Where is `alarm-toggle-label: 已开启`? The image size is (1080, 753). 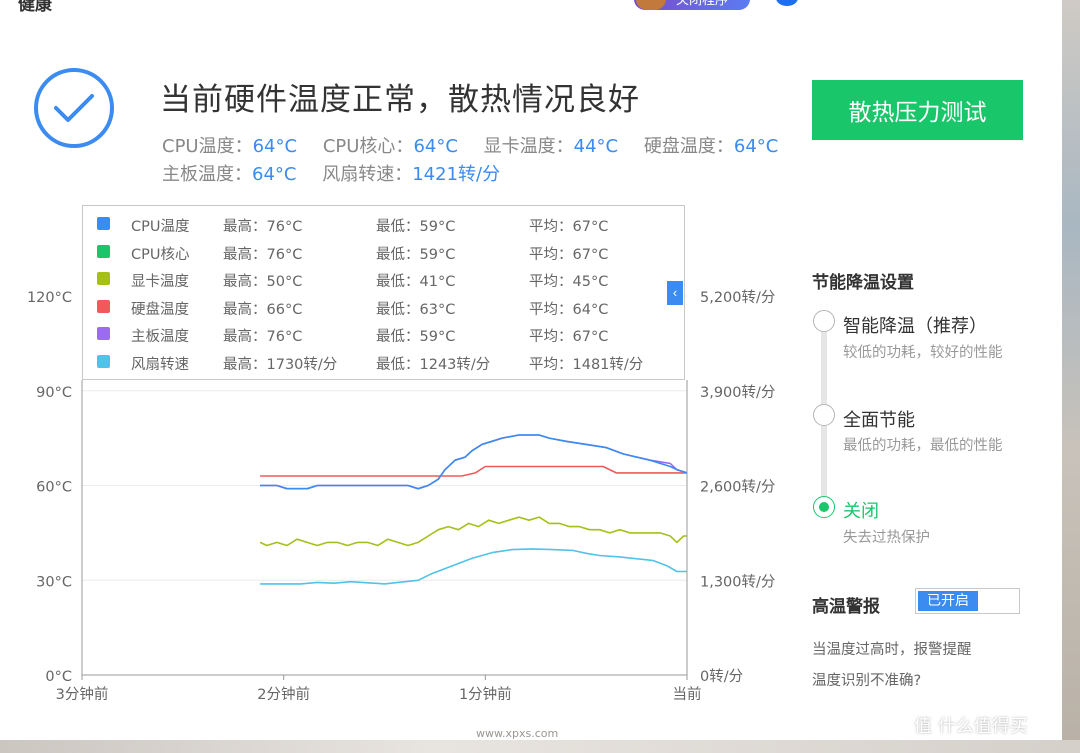
alarm-toggle-label: 已开启 is located at coordinates (948, 601).